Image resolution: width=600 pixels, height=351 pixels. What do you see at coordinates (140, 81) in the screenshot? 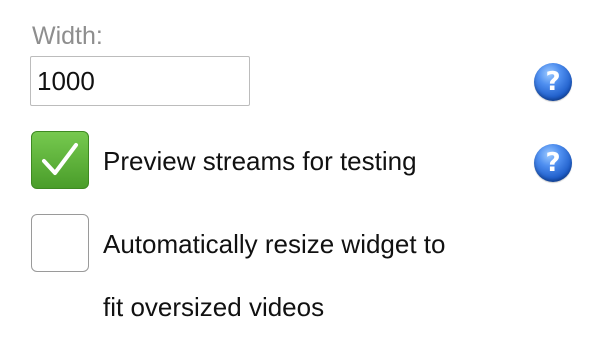
I see `width-input` at bounding box center [140, 81].